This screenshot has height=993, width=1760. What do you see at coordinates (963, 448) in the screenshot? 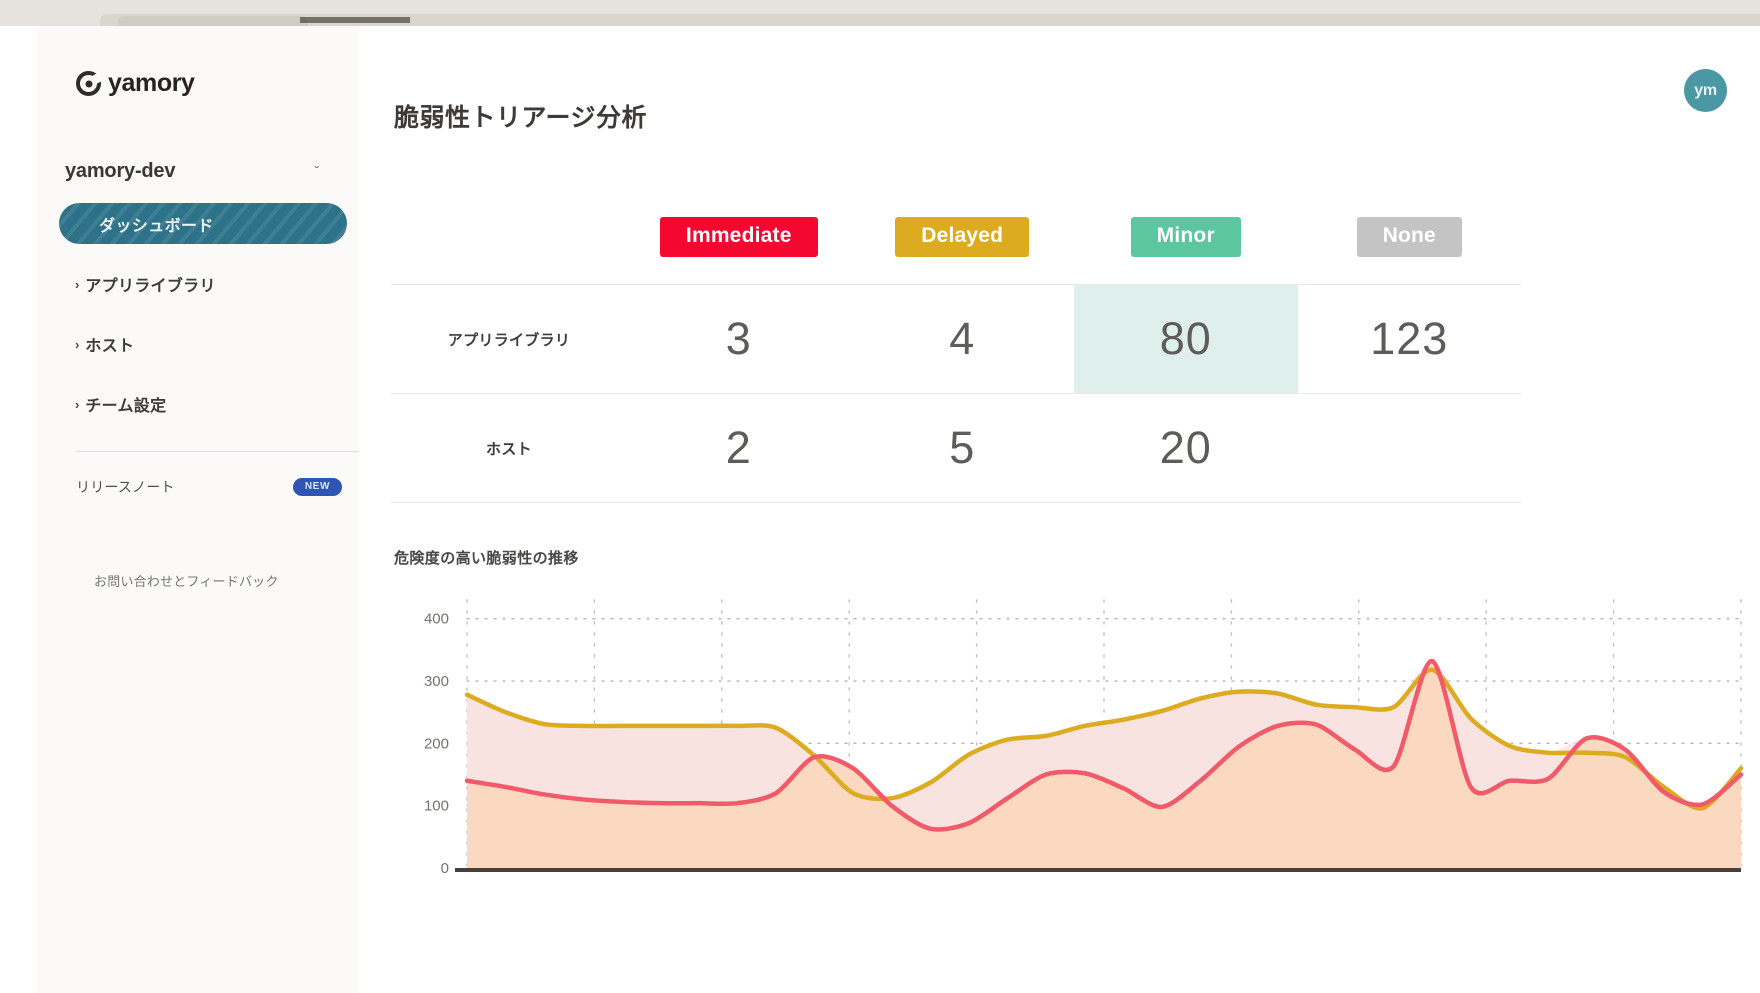
I see `cell-host-delayed: 5` at bounding box center [963, 448].